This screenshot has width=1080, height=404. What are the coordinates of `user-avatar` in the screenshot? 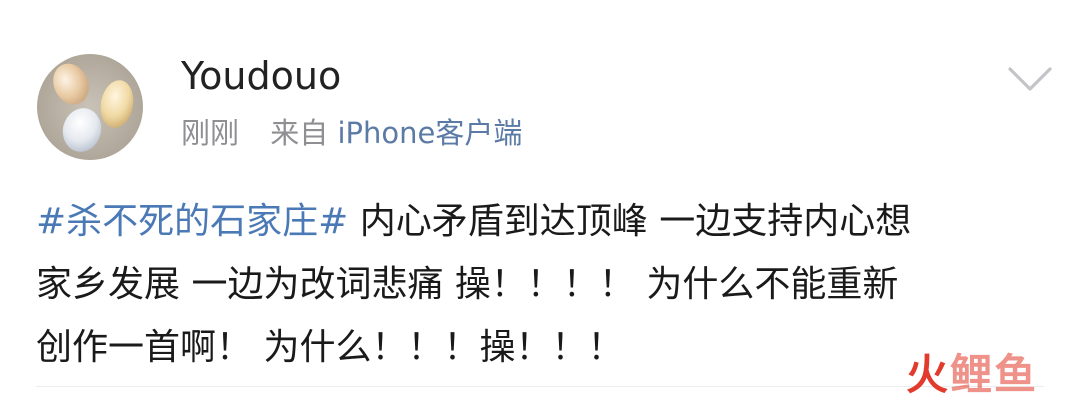 It's located at (90, 107).